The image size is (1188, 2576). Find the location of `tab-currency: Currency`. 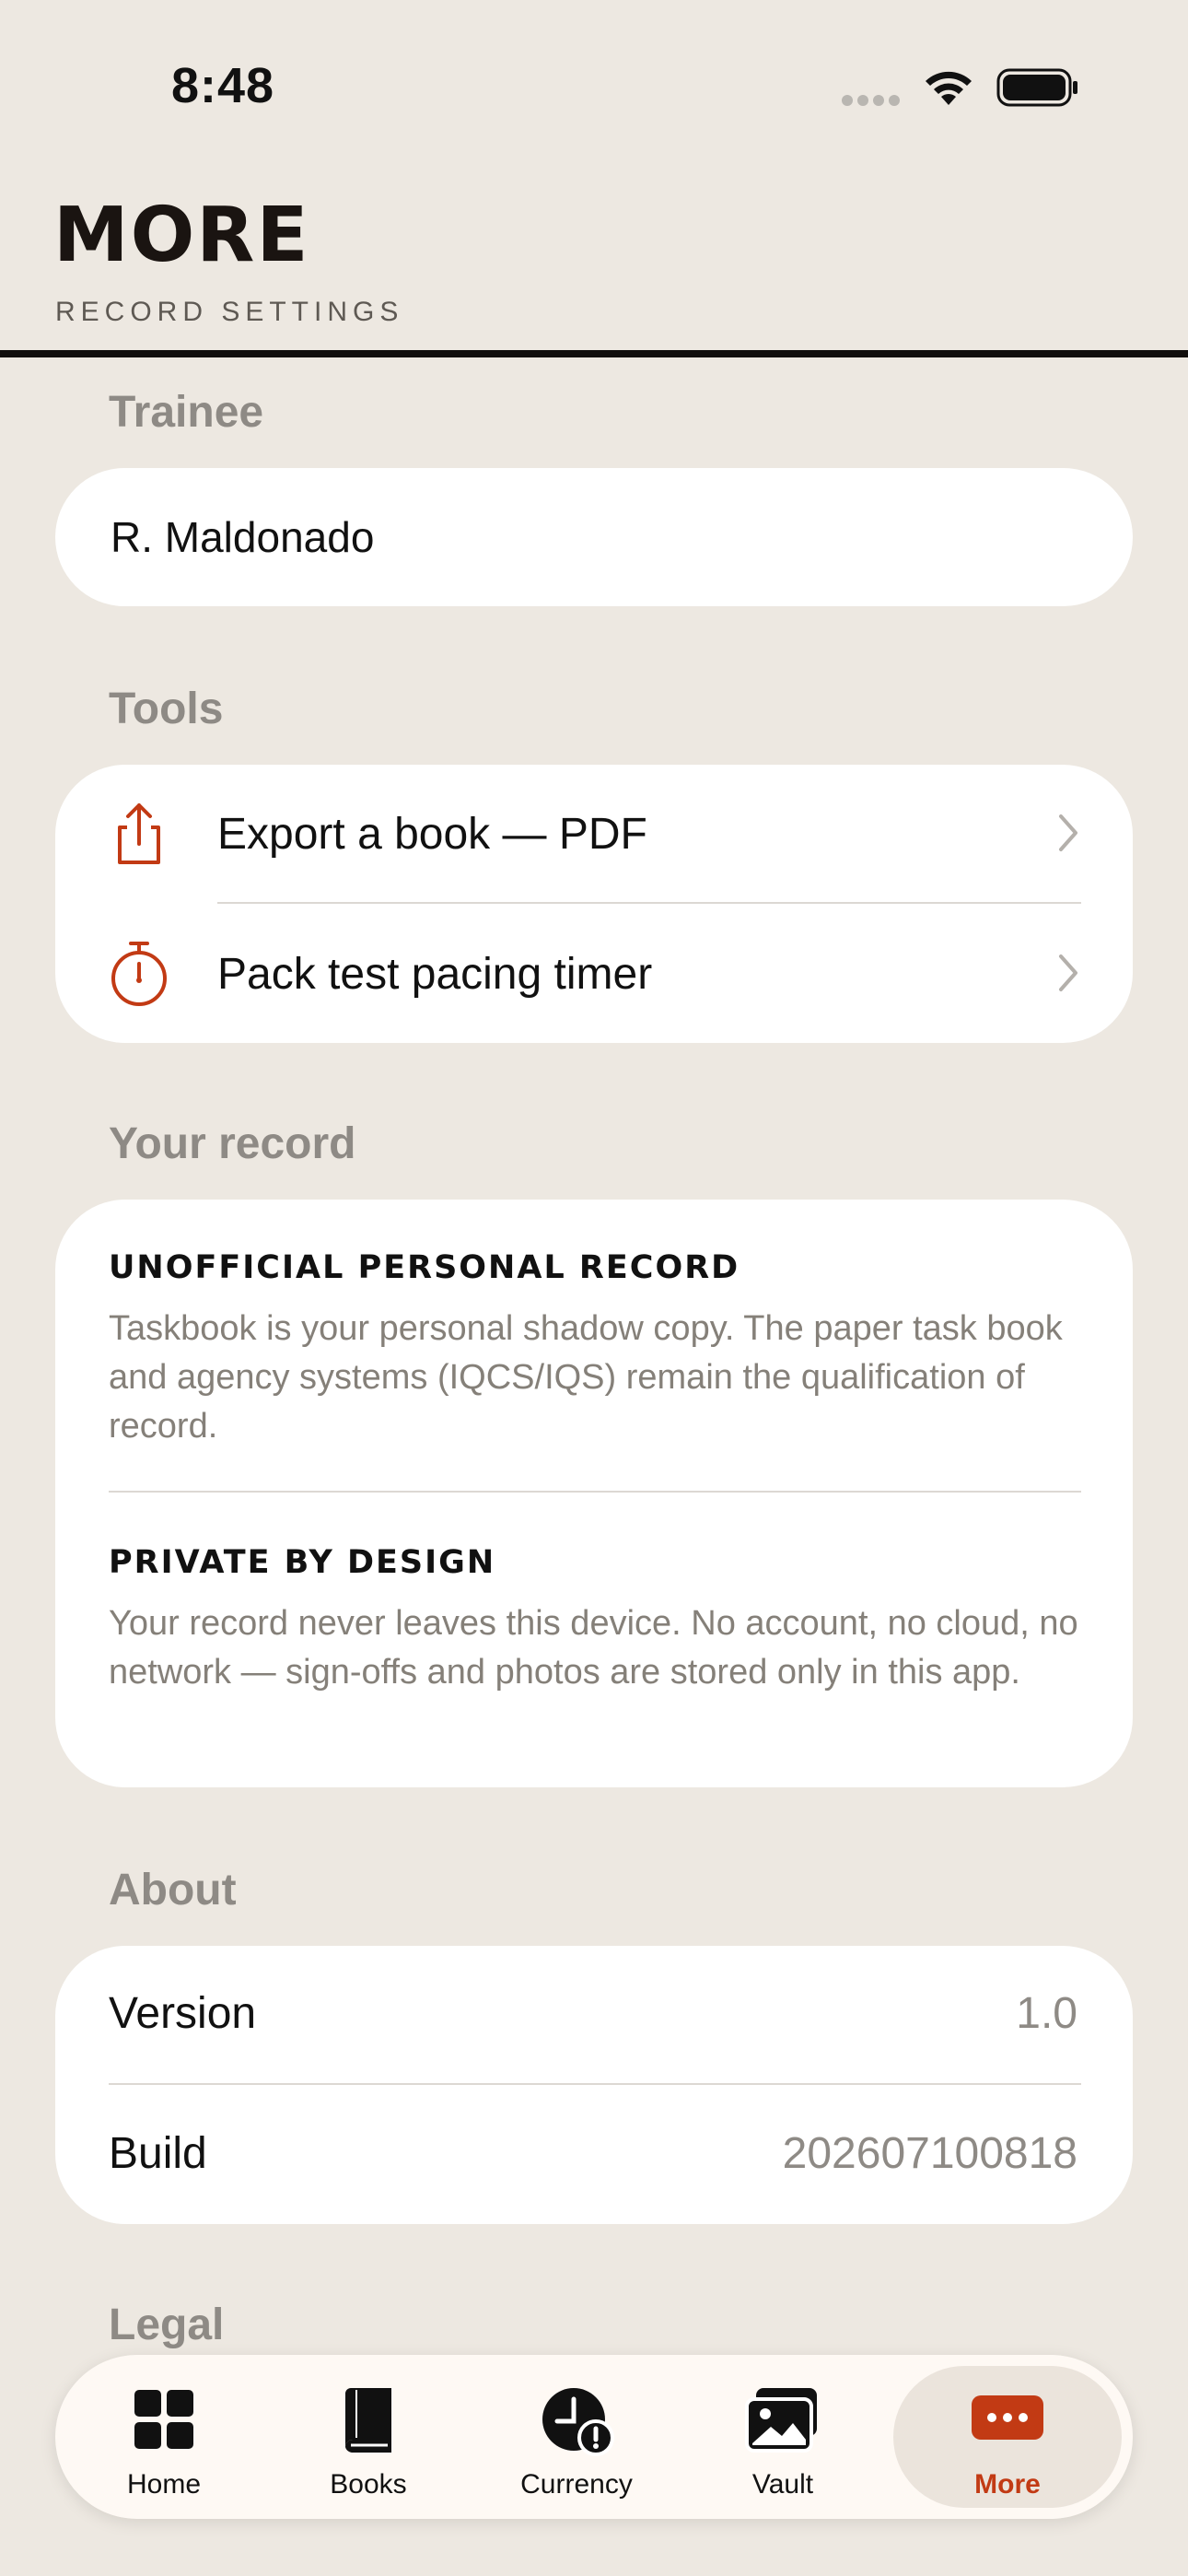

tab-currency: Currency is located at coordinates (576, 2437).